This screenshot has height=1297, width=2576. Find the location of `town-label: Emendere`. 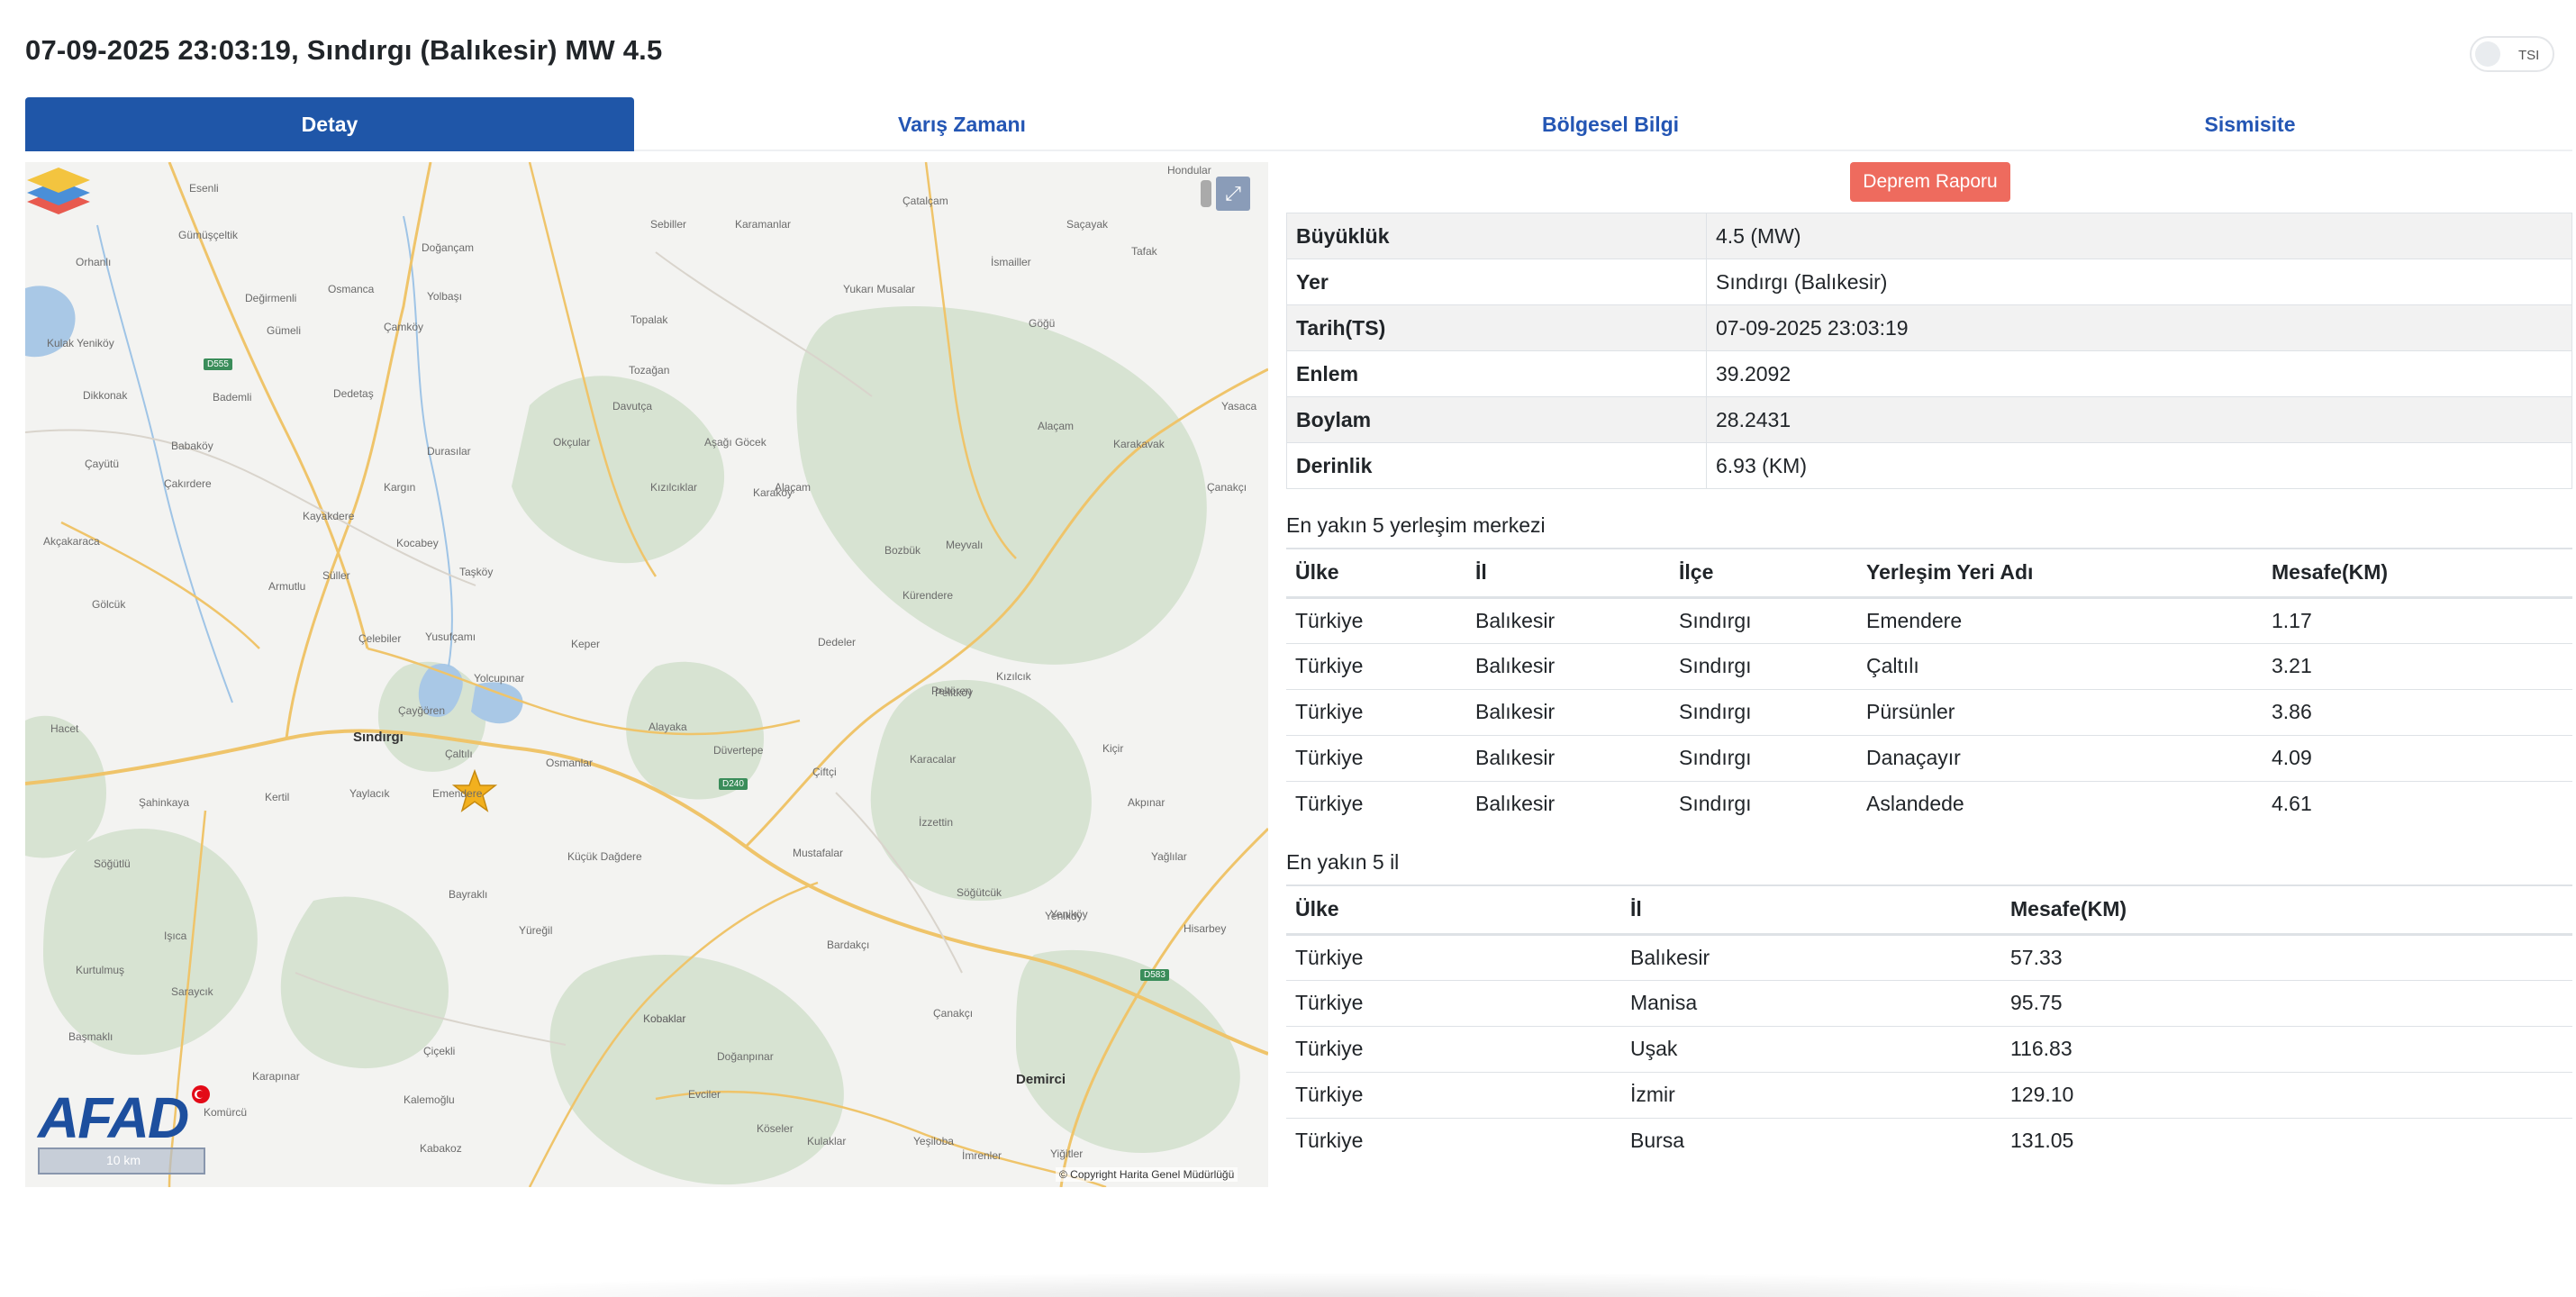

town-label: Emendere is located at coordinates (457, 793).